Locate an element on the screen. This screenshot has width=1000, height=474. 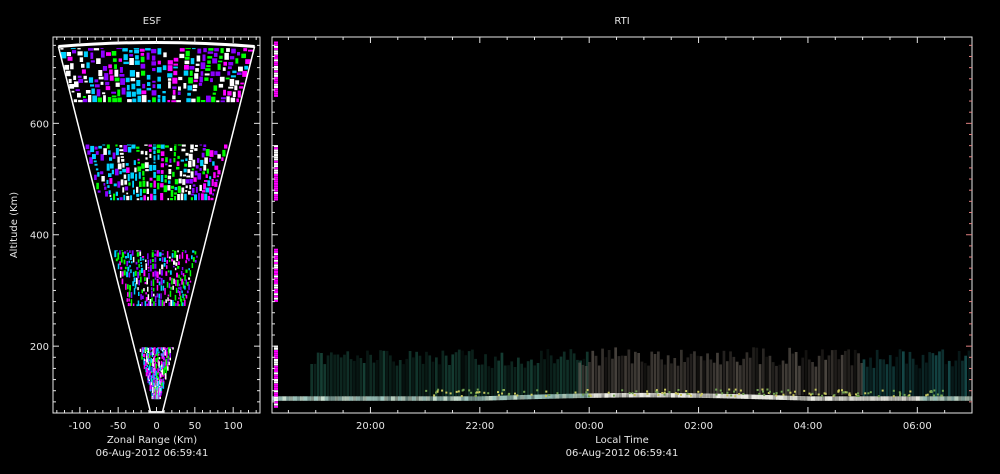
esf-x-tick-label: 50 is located at coordinates (194, 426).